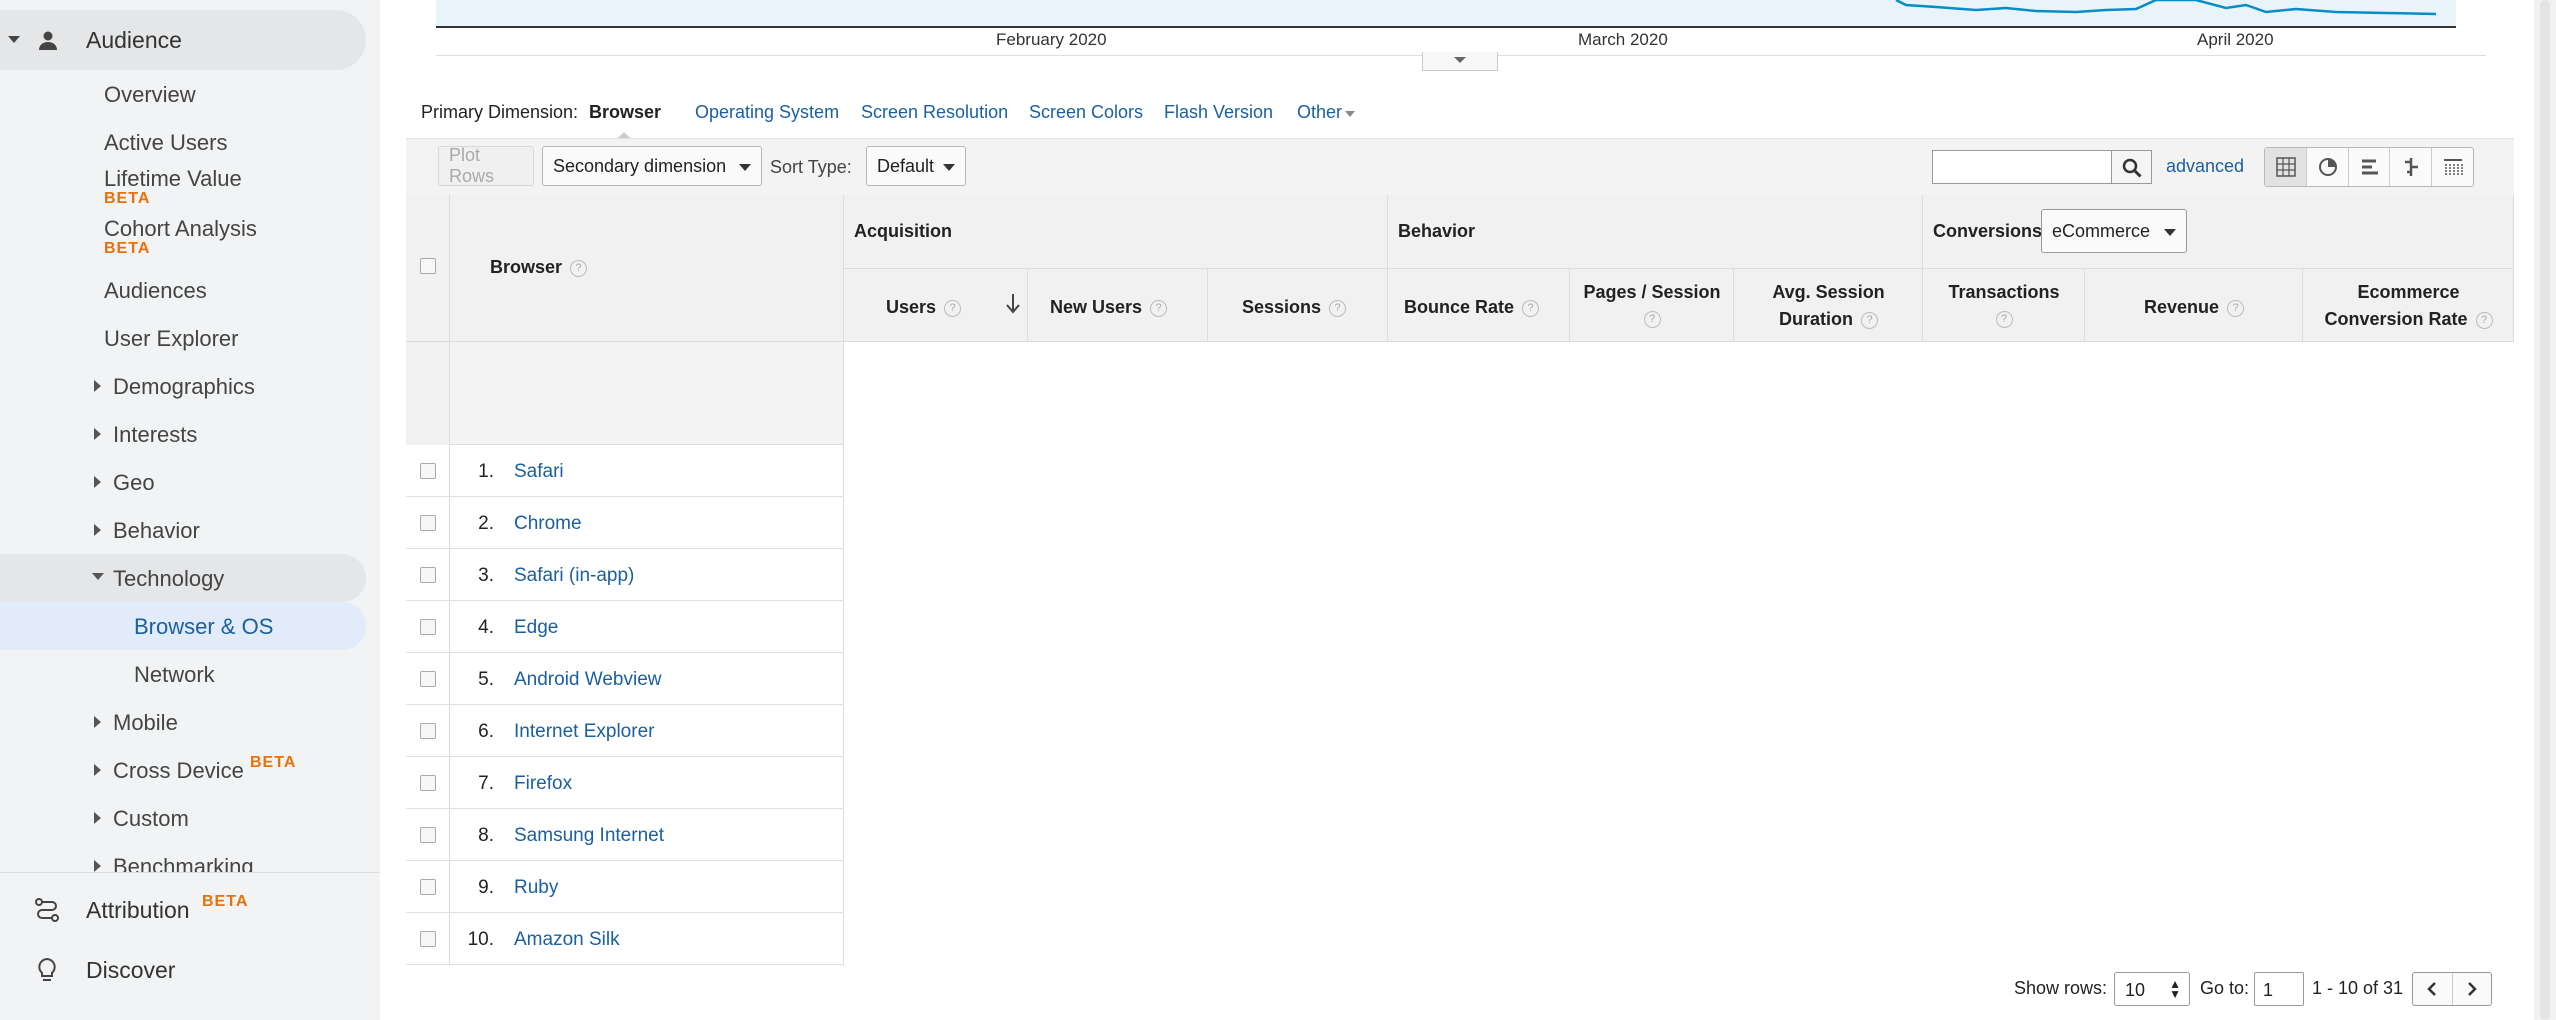  What do you see at coordinates (1828, 305) in the screenshot?
I see `column-header-avg-session-duration: Avg. Session Duration?` at bounding box center [1828, 305].